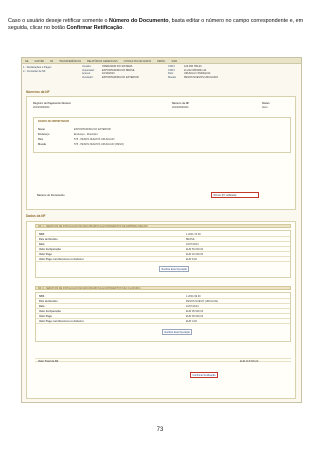 The height and width of the screenshot is (453, 320). I want to click on header-value: PESOS NUEVOS URUGUAIO, so click(201, 77).